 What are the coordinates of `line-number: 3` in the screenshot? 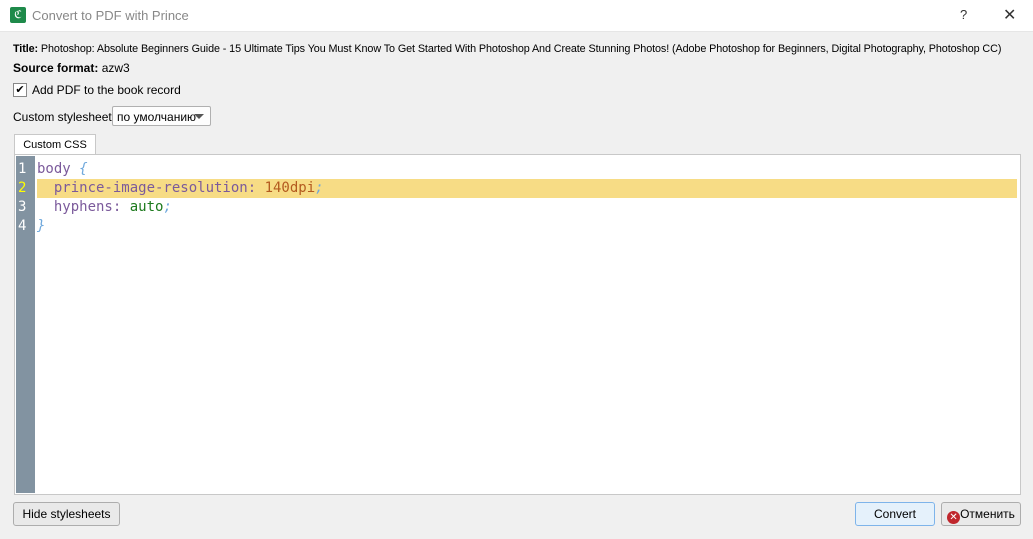 It's located at (22, 207).